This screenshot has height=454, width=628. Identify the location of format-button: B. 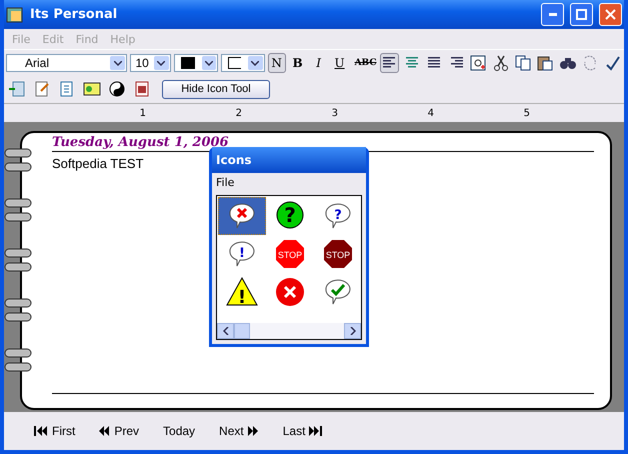
(297, 63).